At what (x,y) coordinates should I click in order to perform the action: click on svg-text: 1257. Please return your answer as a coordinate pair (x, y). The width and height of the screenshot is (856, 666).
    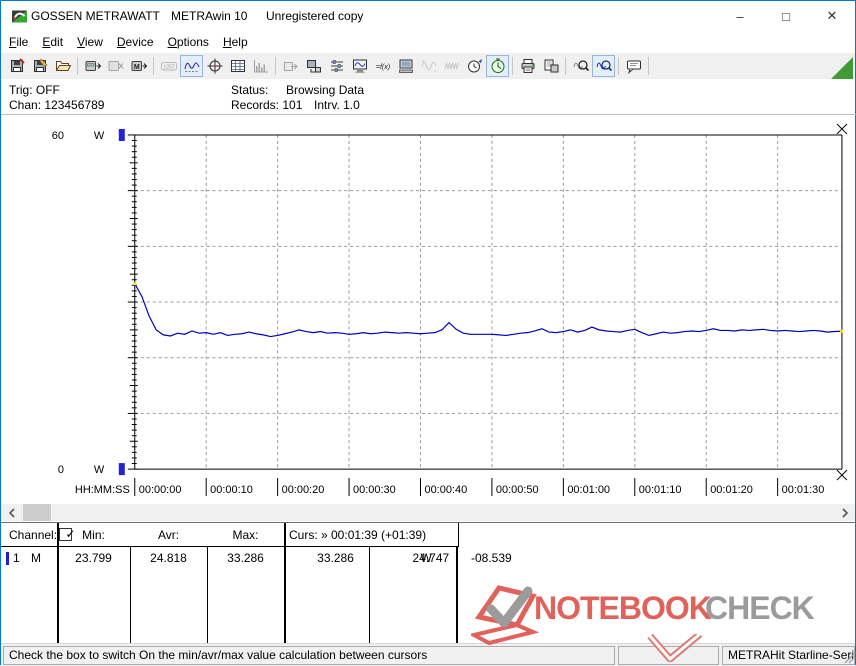
    Looking at the image, I should click on (168, 68).